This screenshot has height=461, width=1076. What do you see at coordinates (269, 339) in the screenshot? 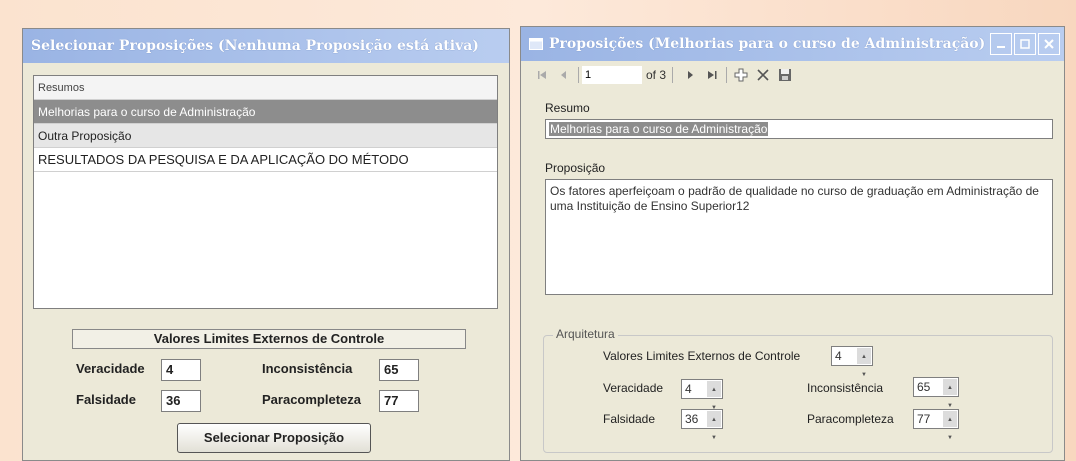
I see `limits-group-title: Valores Limites Externos de Controle` at bounding box center [269, 339].